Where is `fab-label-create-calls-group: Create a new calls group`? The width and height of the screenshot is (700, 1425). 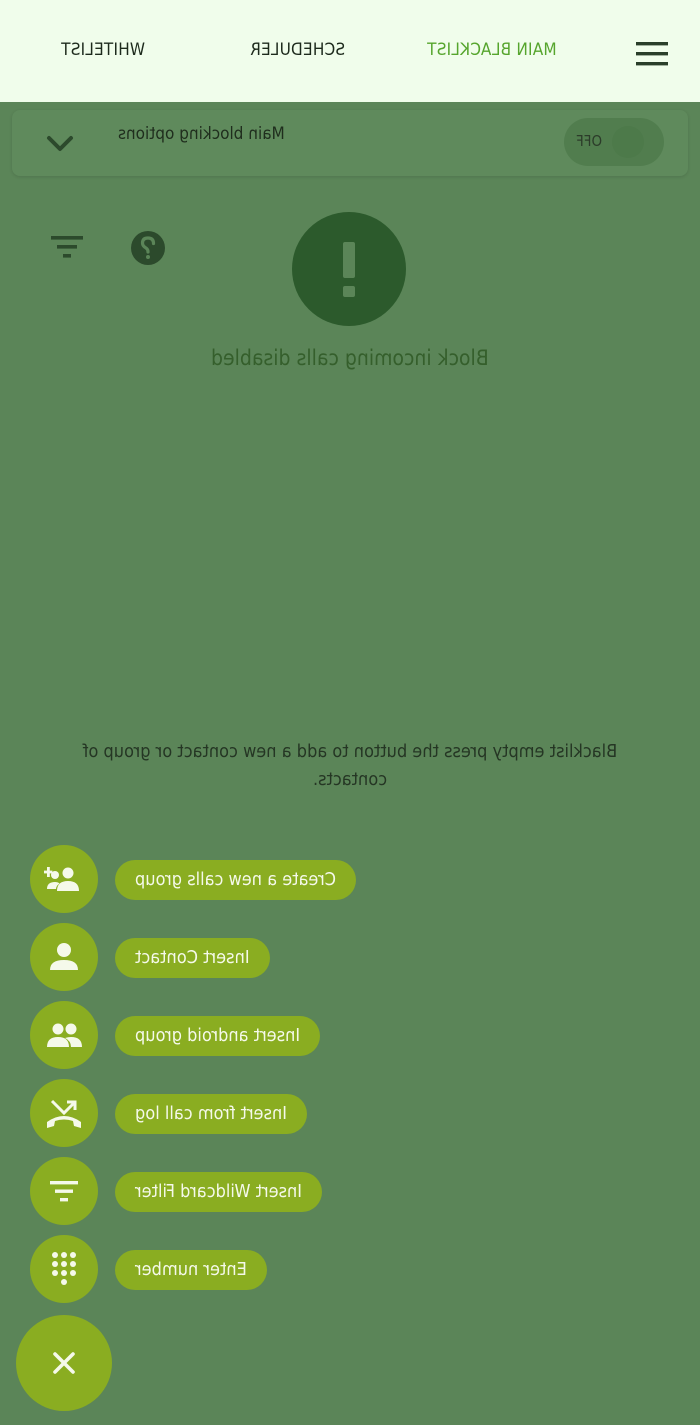
fab-label-create-calls-group: Create a new calls group is located at coordinates (235, 880).